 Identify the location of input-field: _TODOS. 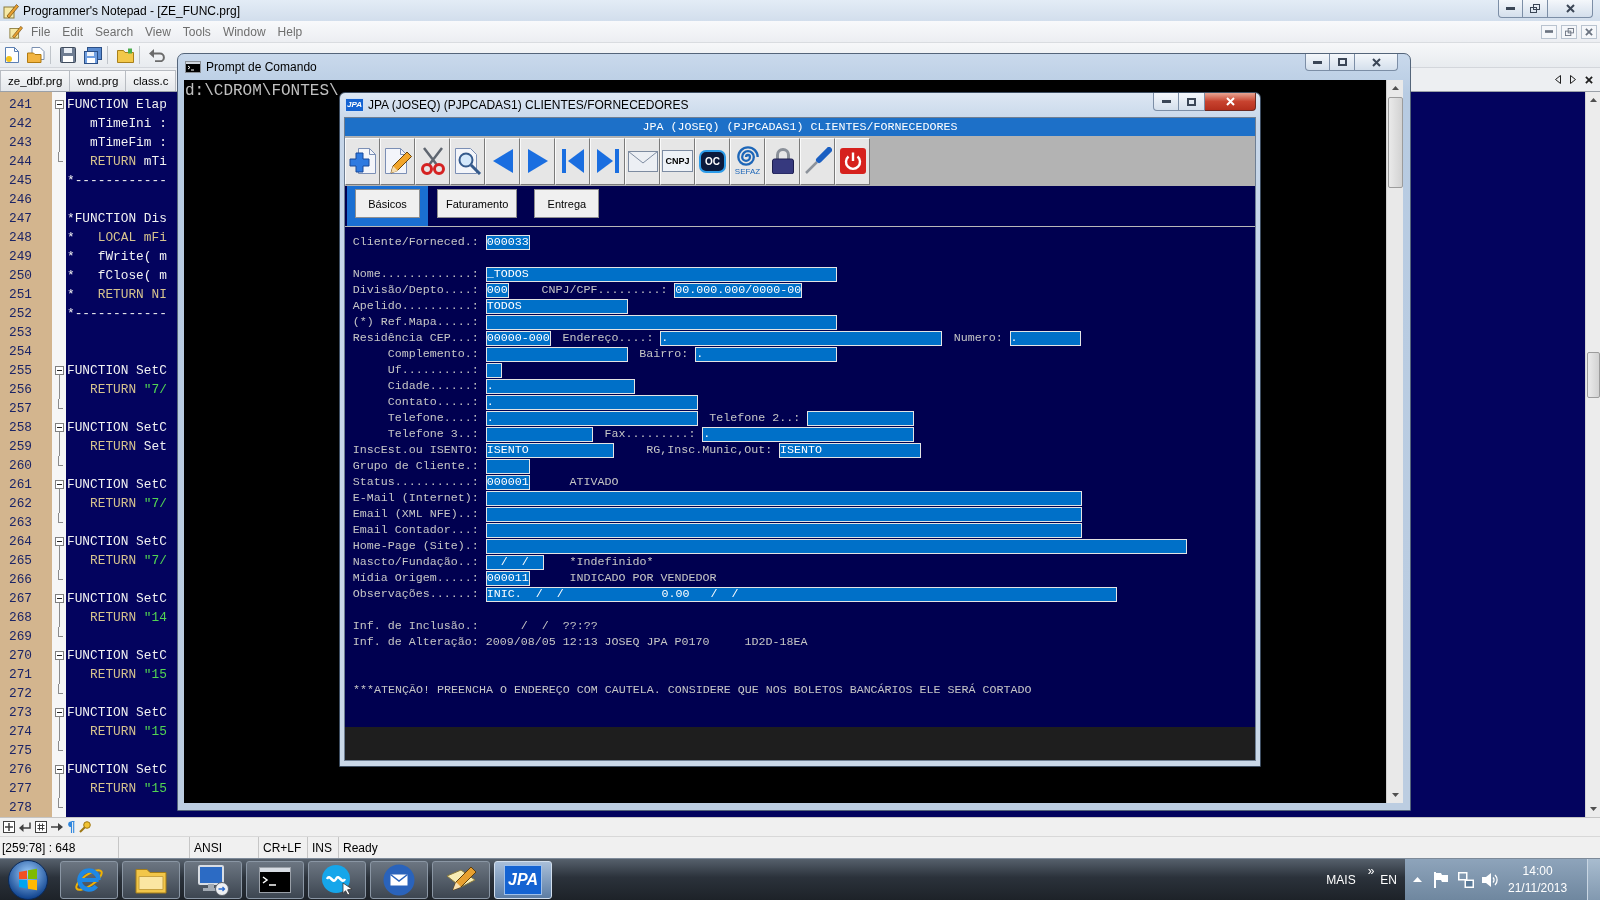
(661, 274).